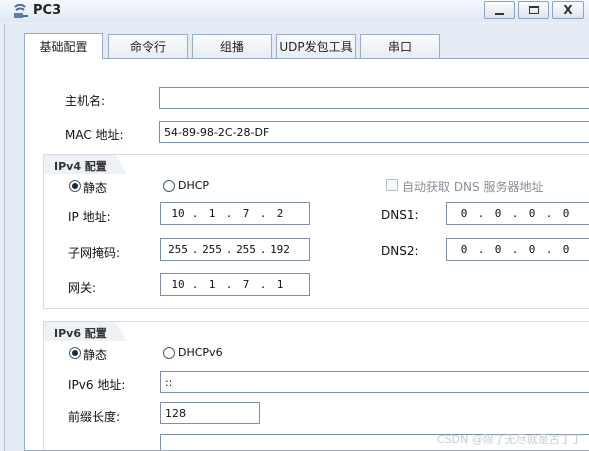 The image size is (589, 451). What do you see at coordinates (95, 355) in the screenshot?
I see `ipv6-static-label: 静态` at bounding box center [95, 355].